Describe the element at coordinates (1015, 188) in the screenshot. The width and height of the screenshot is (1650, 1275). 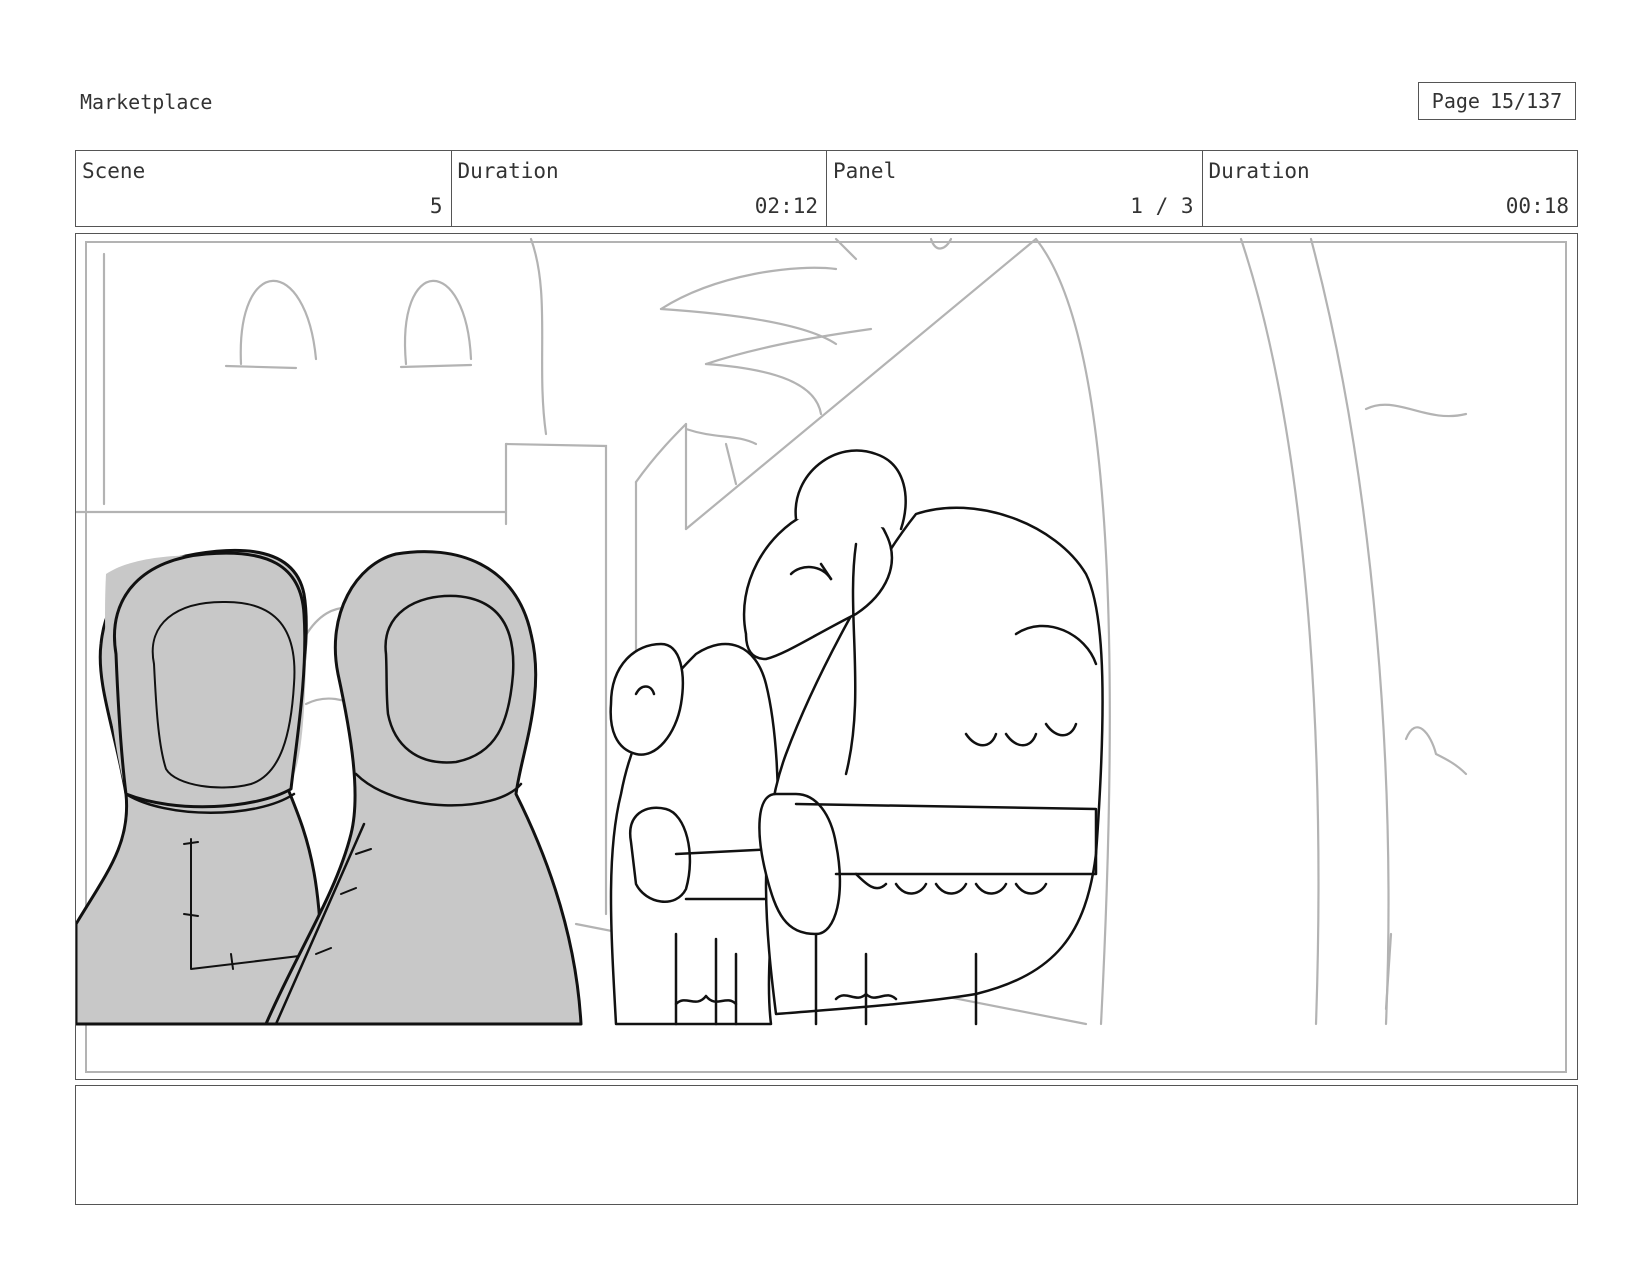
I see `panel-cell: Panel 1 / 3` at that location.